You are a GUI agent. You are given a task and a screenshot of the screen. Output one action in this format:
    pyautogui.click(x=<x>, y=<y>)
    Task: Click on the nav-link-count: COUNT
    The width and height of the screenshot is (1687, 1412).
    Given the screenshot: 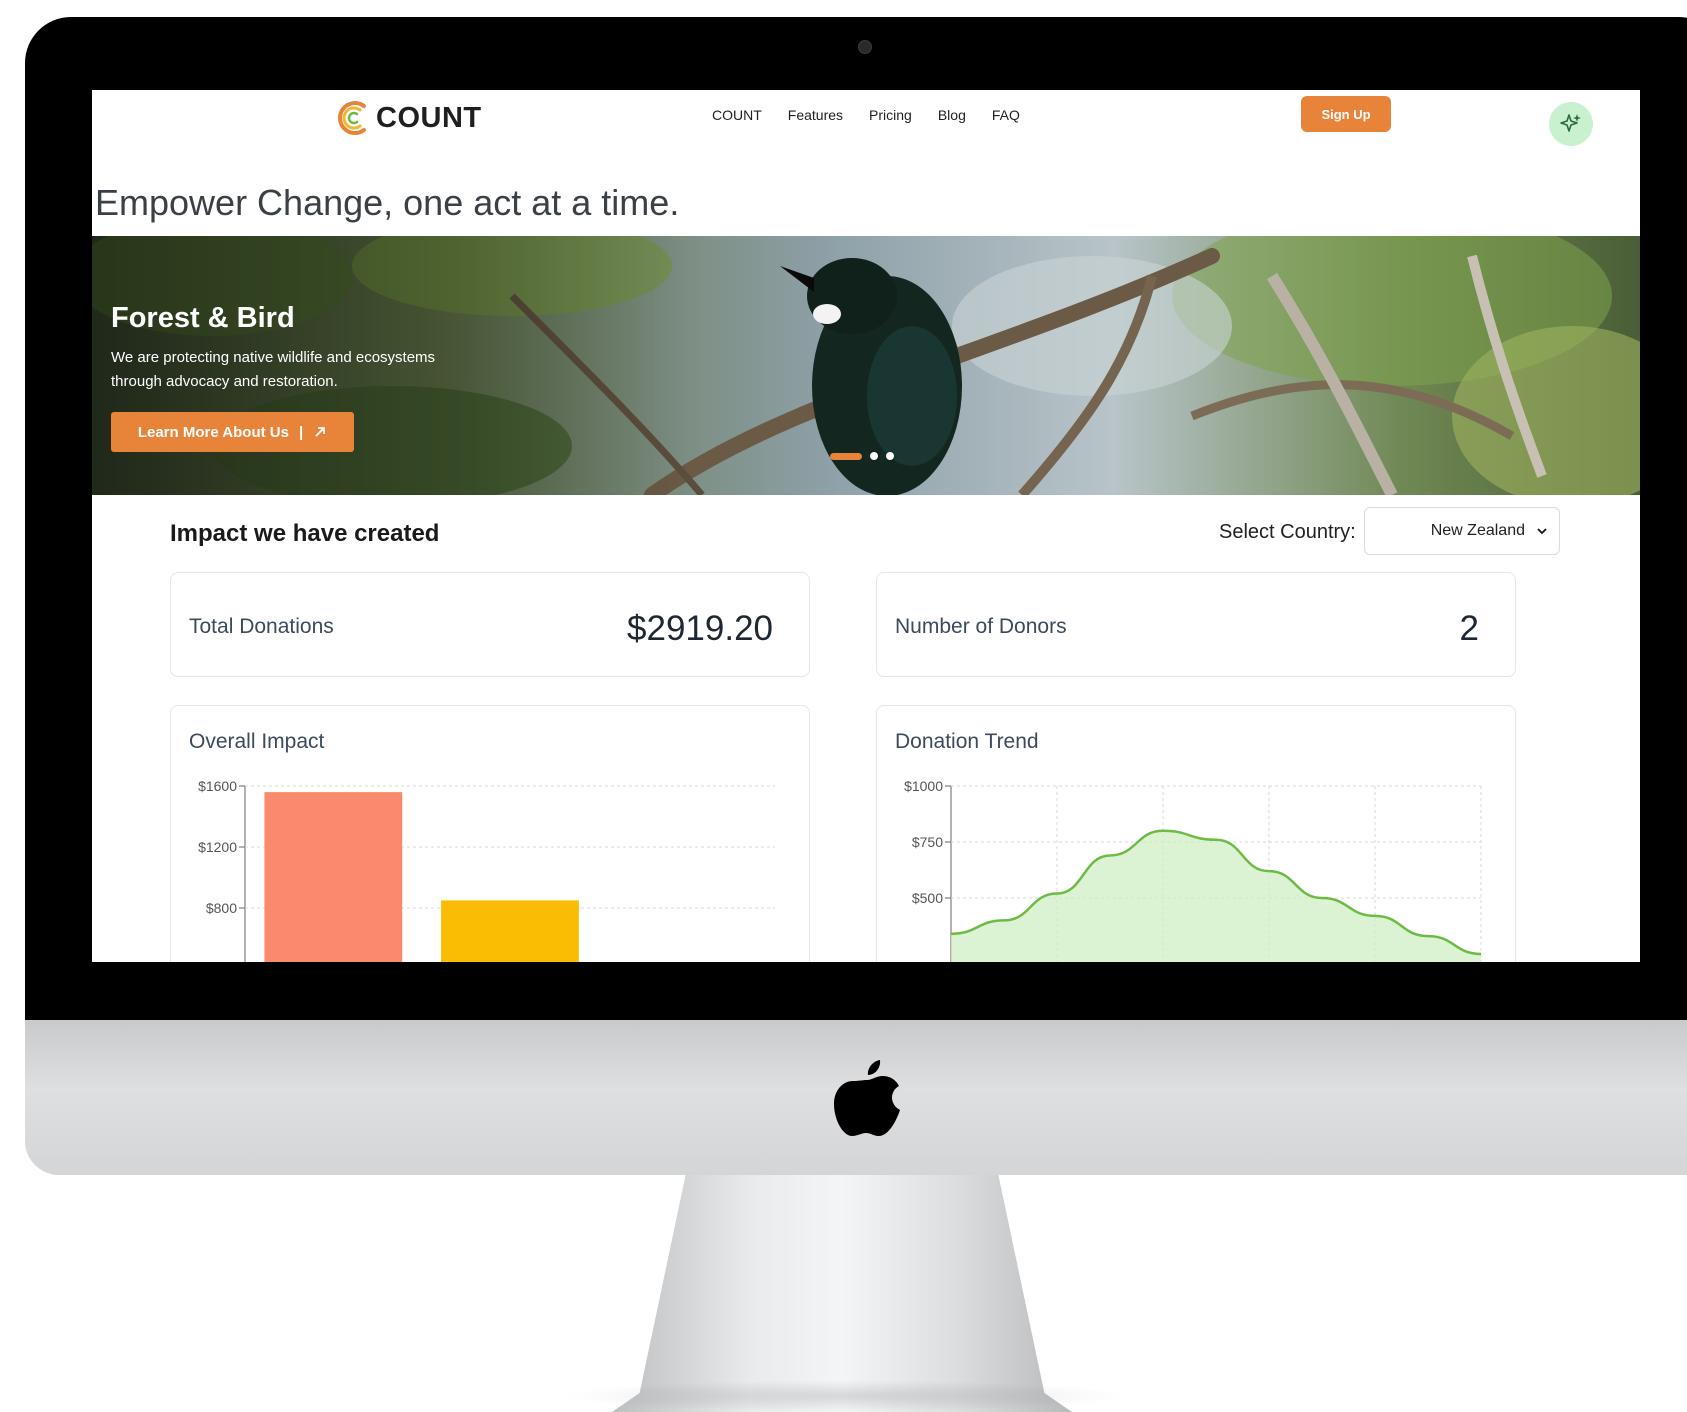 What is the action you would take?
    pyautogui.click(x=737, y=115)
    